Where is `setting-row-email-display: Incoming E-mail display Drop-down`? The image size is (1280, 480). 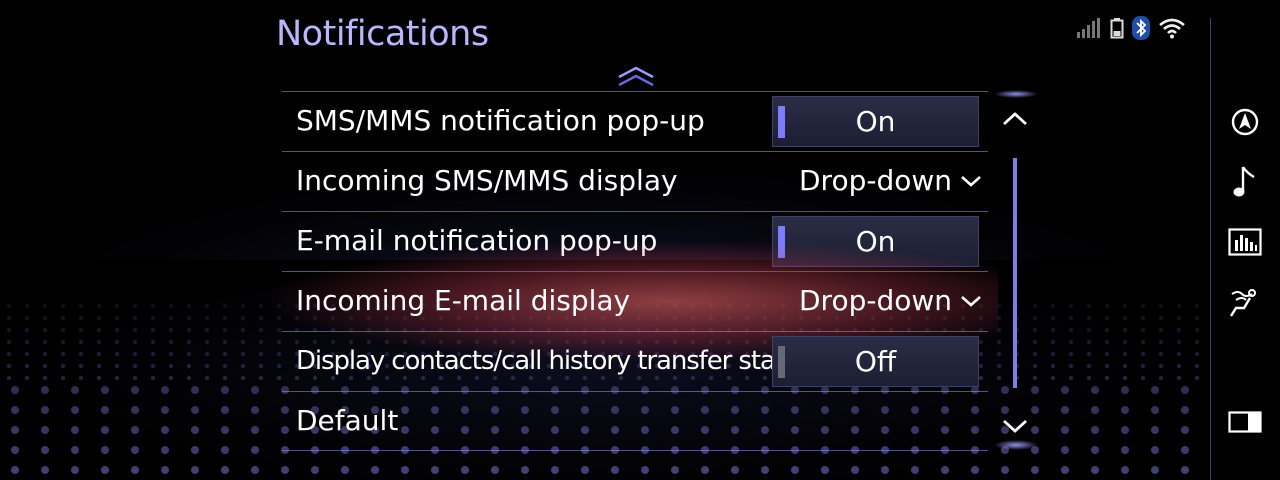 setting-row-email-display: Incoming E-mail display Drop-down is located at coordinates (635, 301).